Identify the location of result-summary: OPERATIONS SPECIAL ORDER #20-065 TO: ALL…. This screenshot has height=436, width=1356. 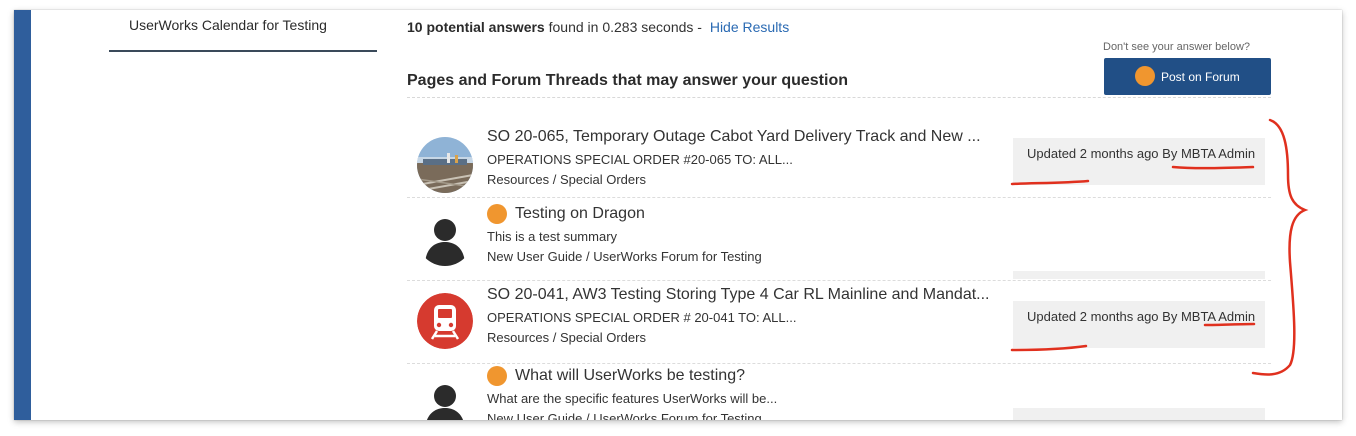
(640, 159).